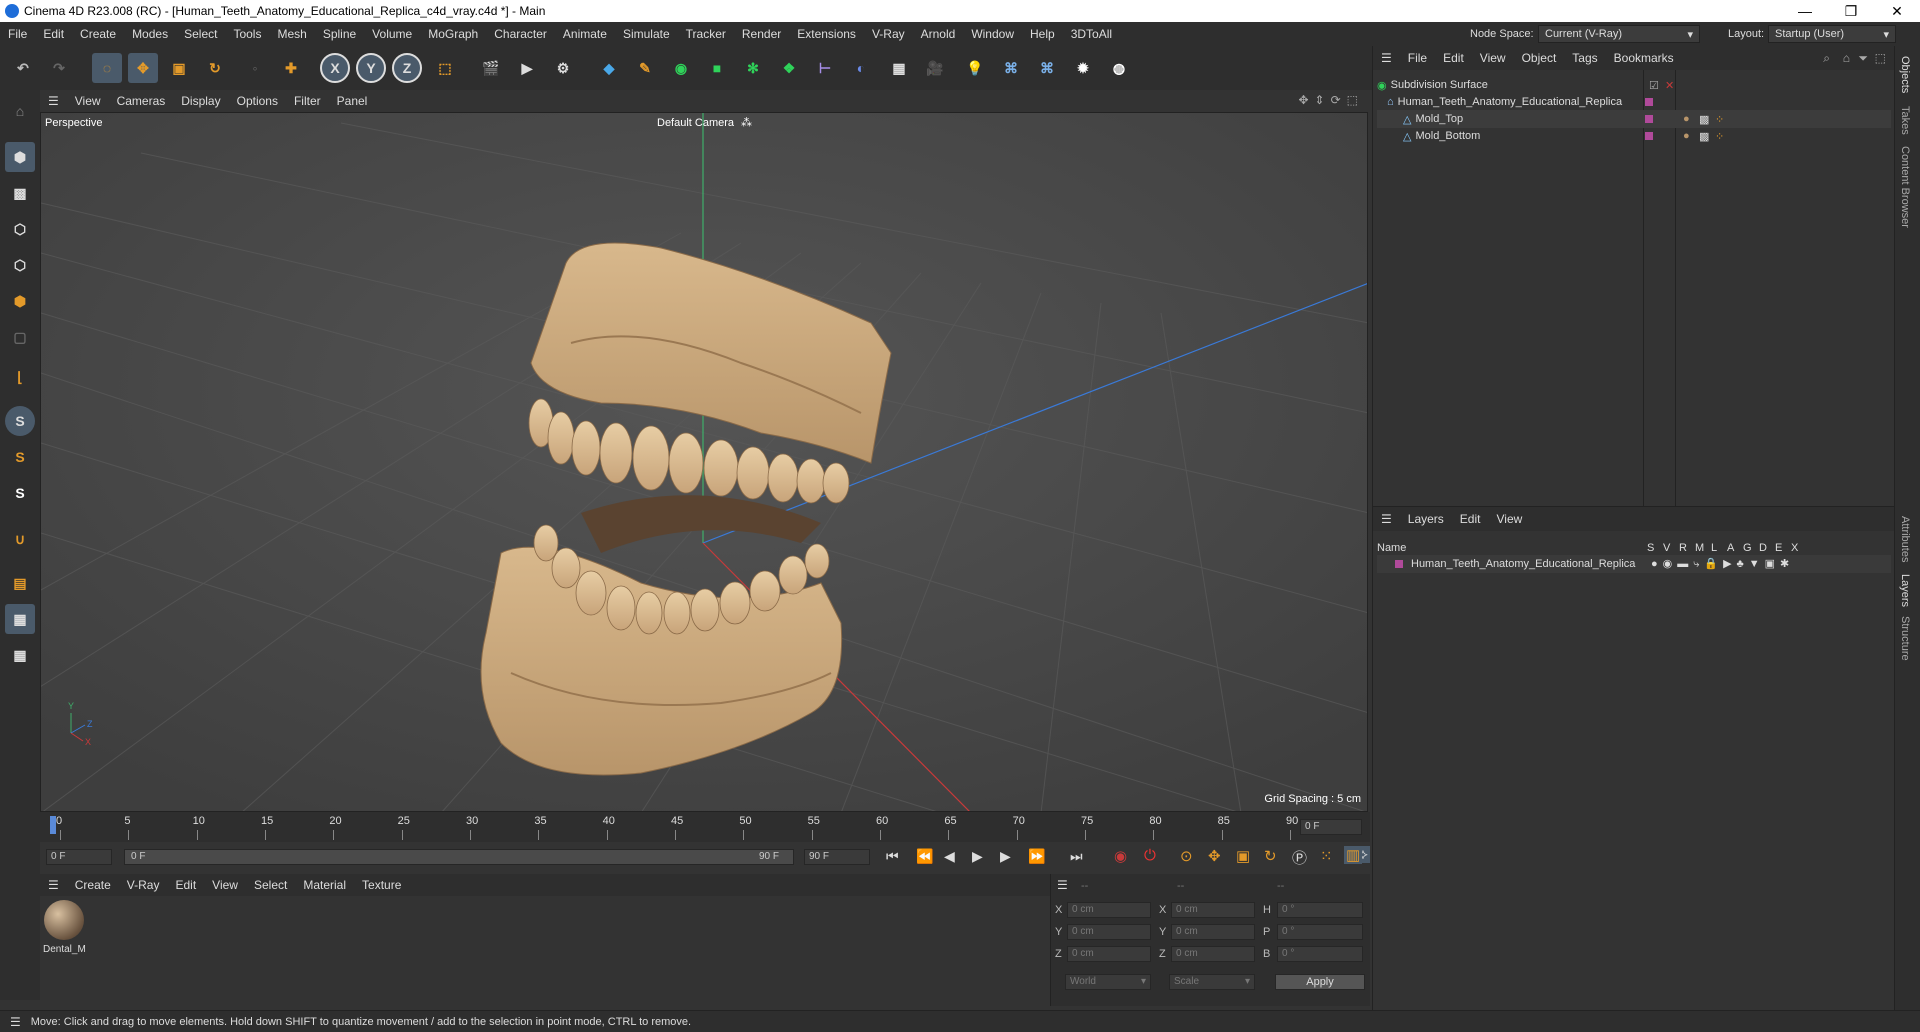 The image size is (1920, 1032). I want to click on menu-arnold: Arnold, so click(938, 34).